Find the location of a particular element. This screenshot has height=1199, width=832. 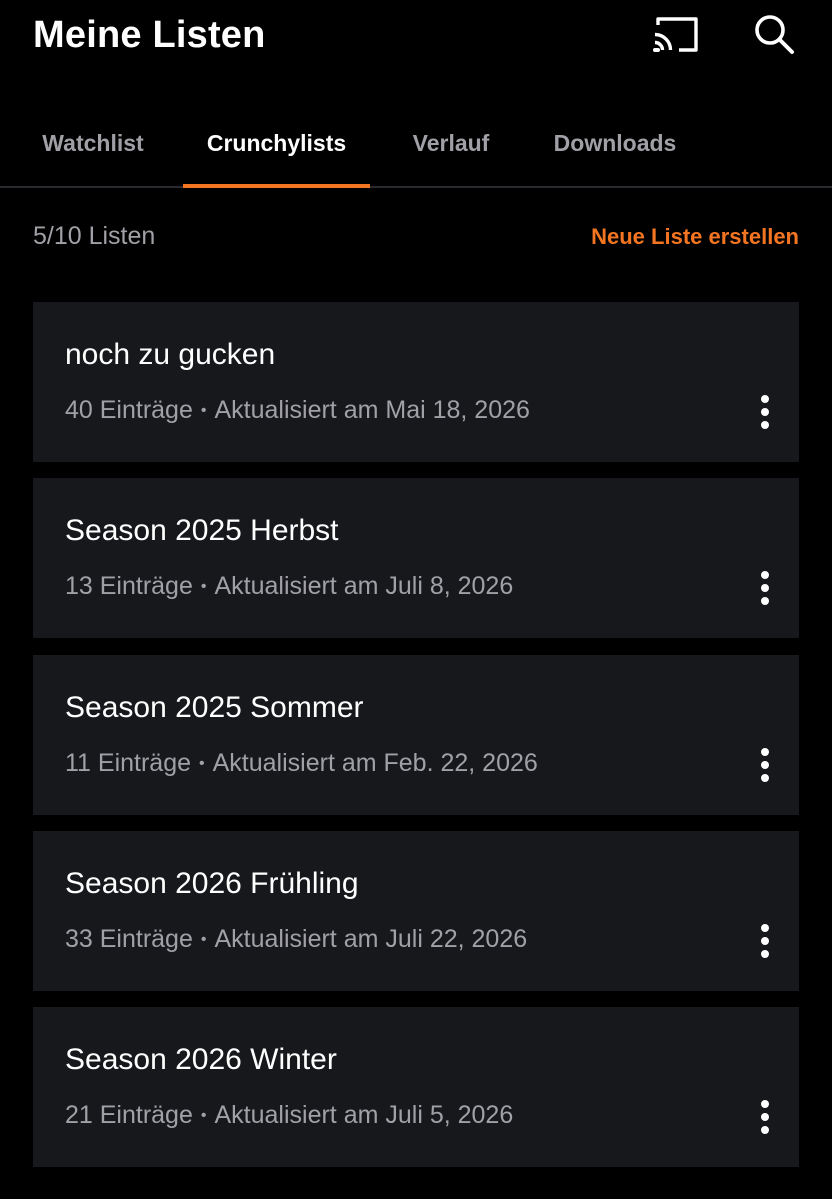

list-title: Season 2026 Frühling is located at coordinates (212, 883).